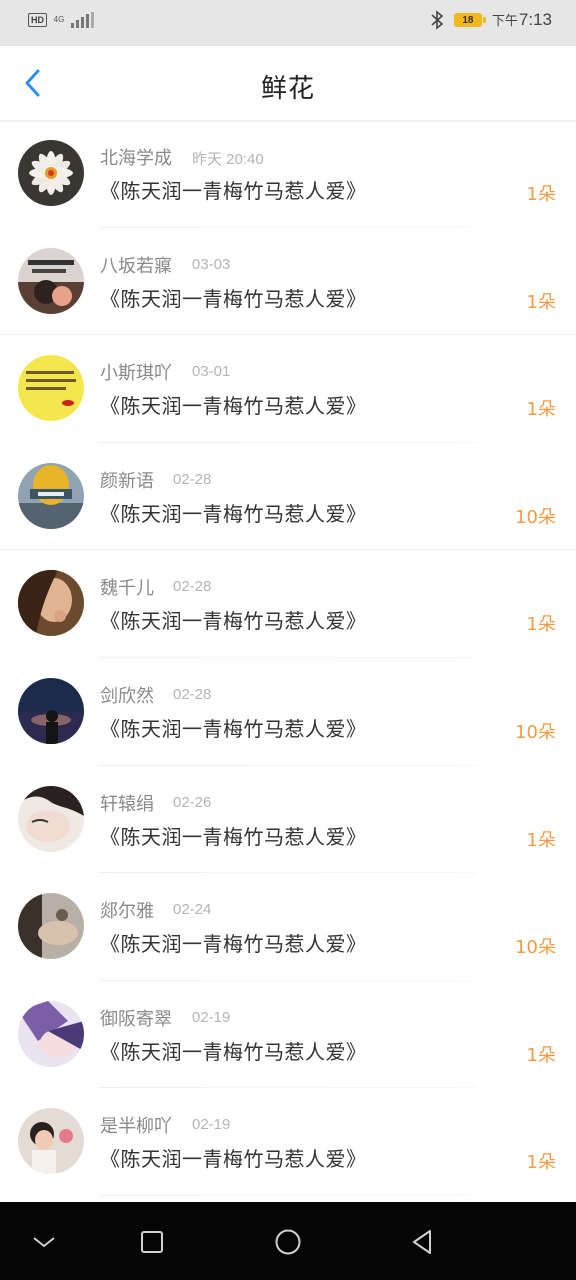 Image resolution: width=576 pixels, height=1280 pixels. I want to click on list-item: 郯尔雅 02-24 《陈天润一青梅竹马惹人爱》 10朵, so click(288, 927).